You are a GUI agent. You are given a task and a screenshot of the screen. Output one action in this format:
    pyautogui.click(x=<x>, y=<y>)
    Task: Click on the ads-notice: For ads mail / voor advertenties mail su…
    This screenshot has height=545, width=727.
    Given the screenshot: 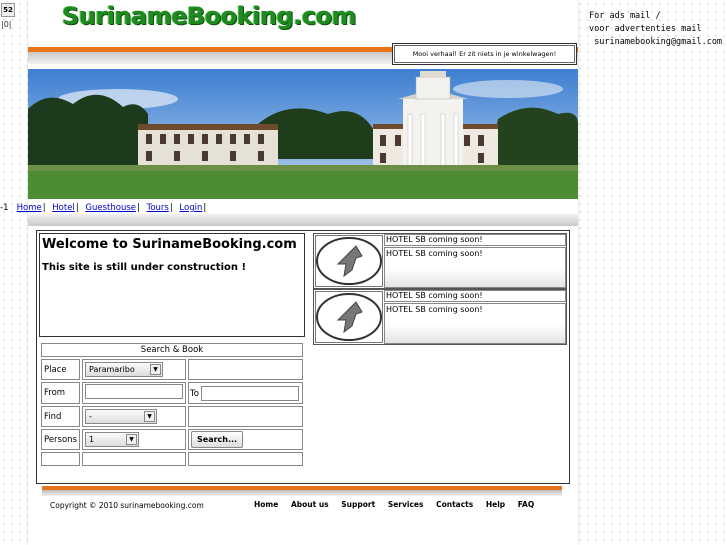 What is the action you would take?
    pyautogui.click(x=655, y=29)
    